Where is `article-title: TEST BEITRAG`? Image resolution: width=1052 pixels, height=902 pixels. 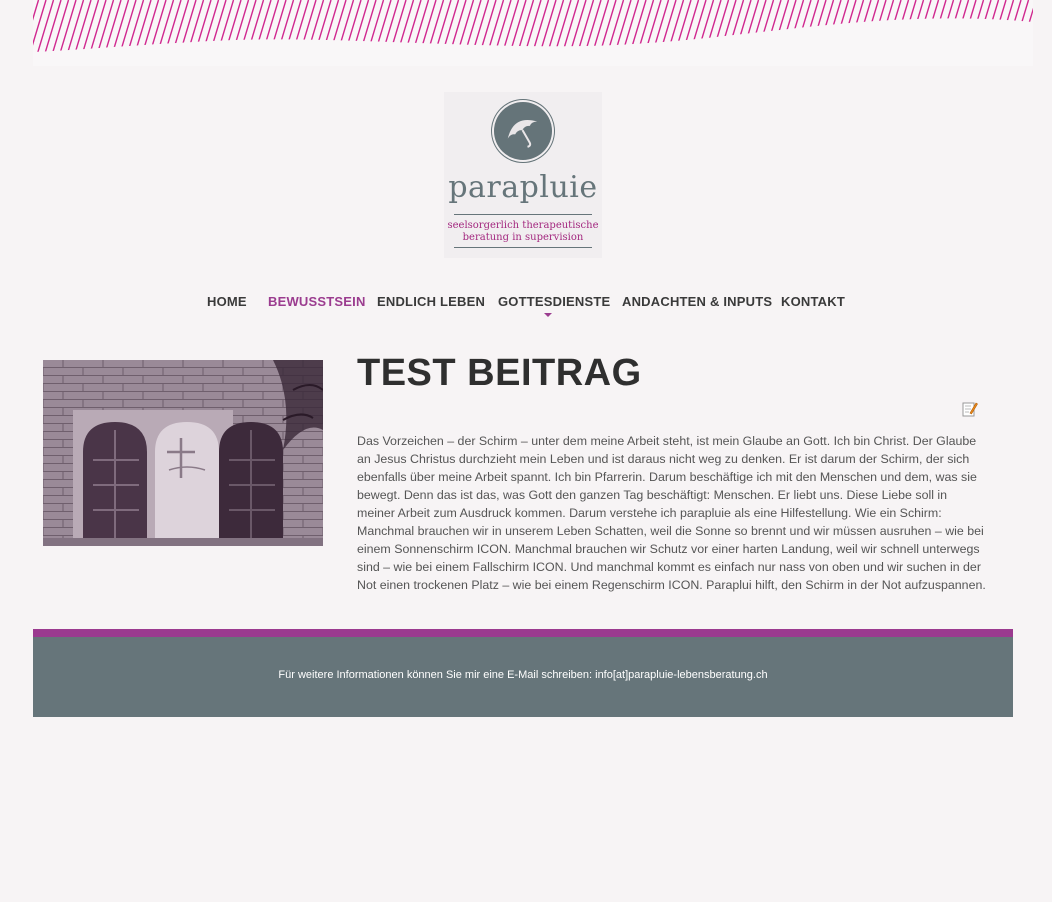 article-title: TEST BEITRAG is located at coordinates (499, 373).